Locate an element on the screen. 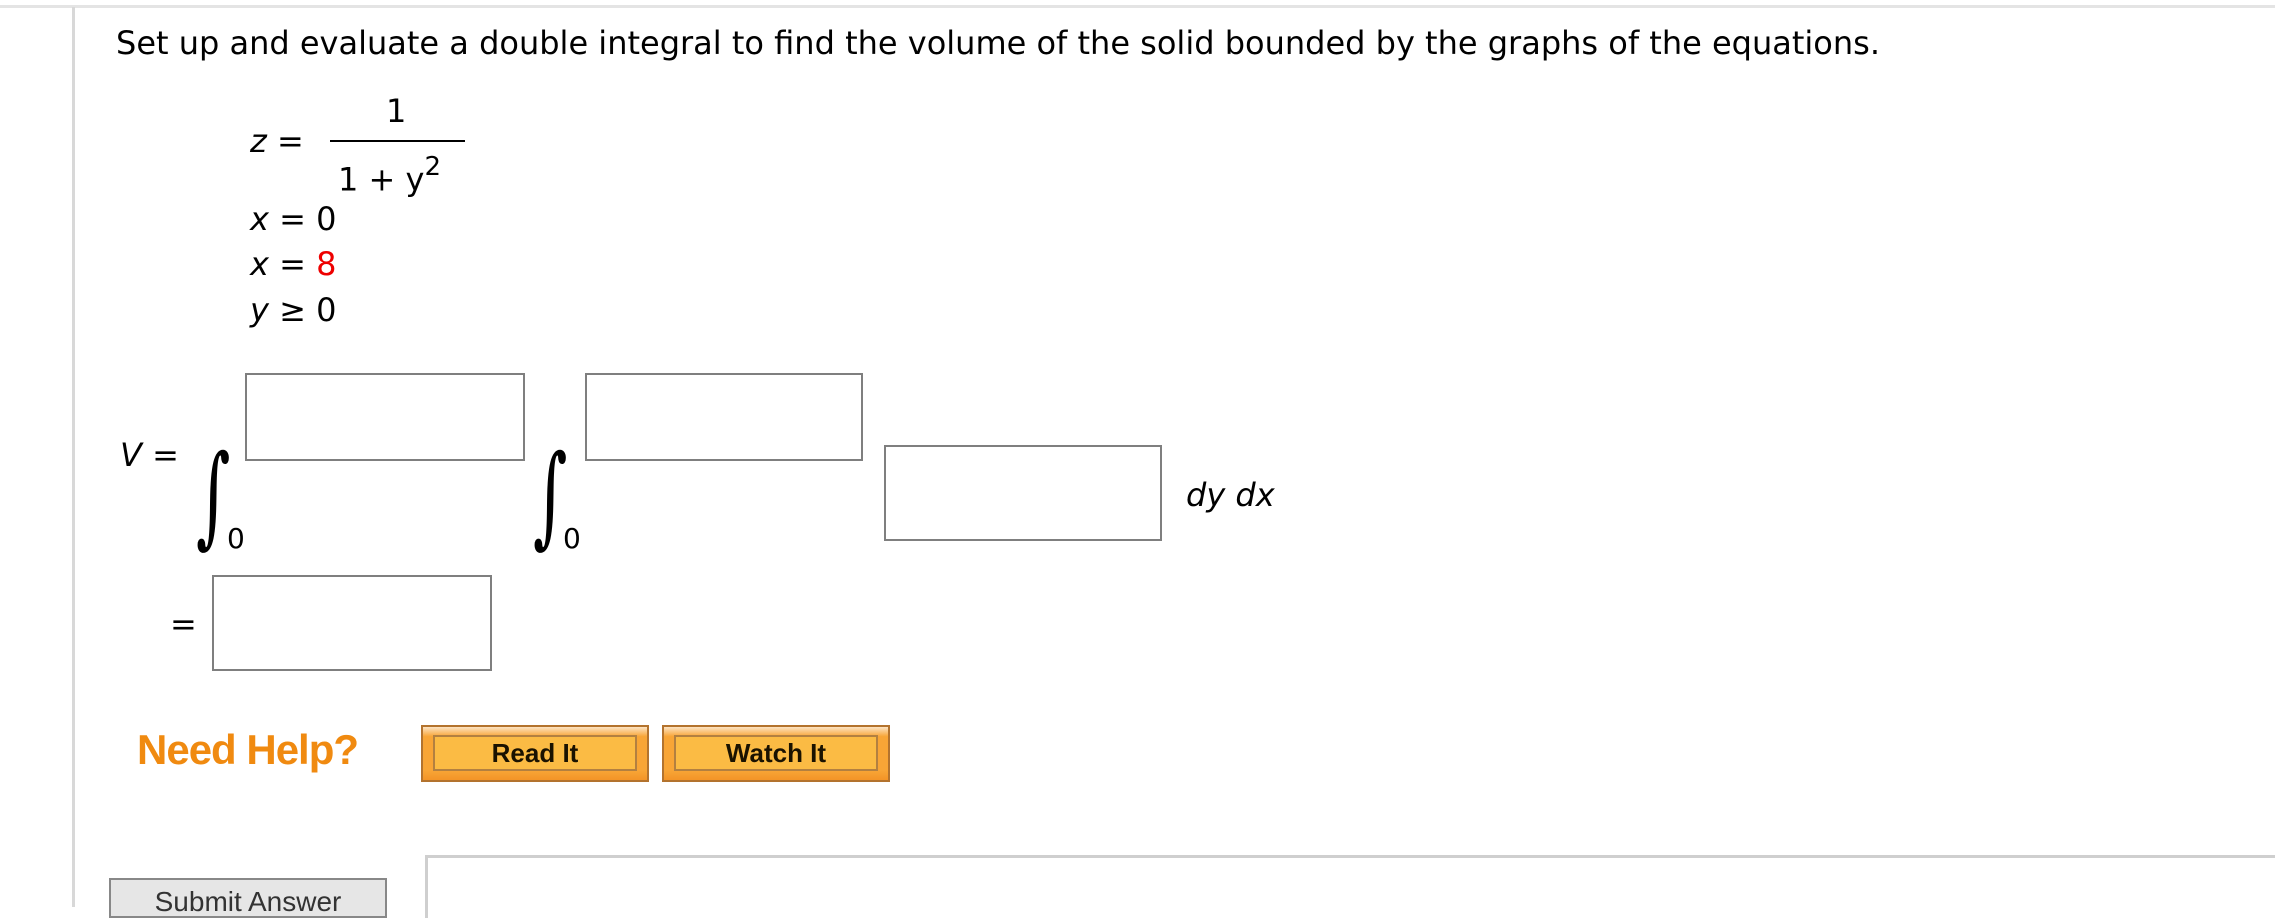  outer-lower-limit: 0 is located at coordinates (236, 538).